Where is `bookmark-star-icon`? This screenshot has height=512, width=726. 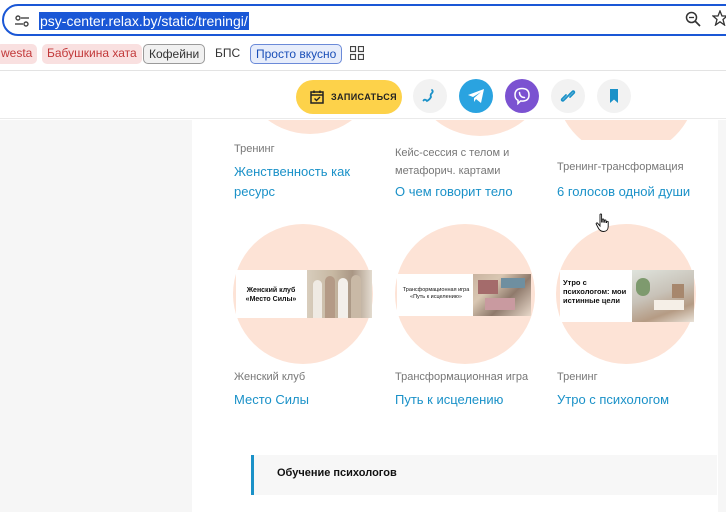 bookmark-star-icon is located at coordinates (719, 18).